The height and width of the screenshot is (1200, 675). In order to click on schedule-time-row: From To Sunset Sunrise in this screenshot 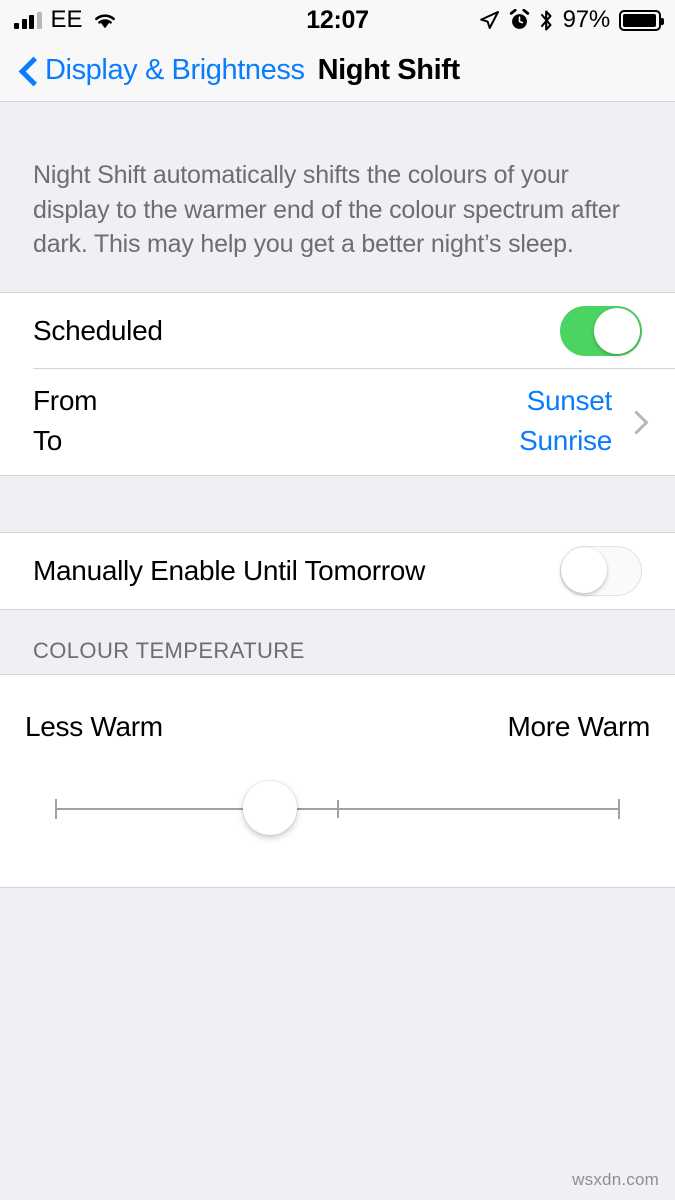, I will do `click(337, 422)`.